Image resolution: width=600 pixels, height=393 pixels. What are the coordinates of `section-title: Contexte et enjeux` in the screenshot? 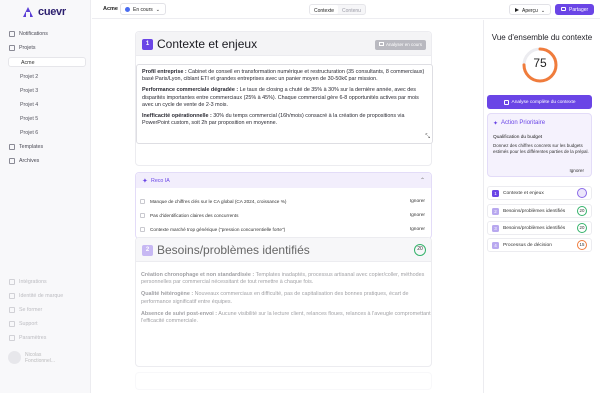 It's located at (207, 44).